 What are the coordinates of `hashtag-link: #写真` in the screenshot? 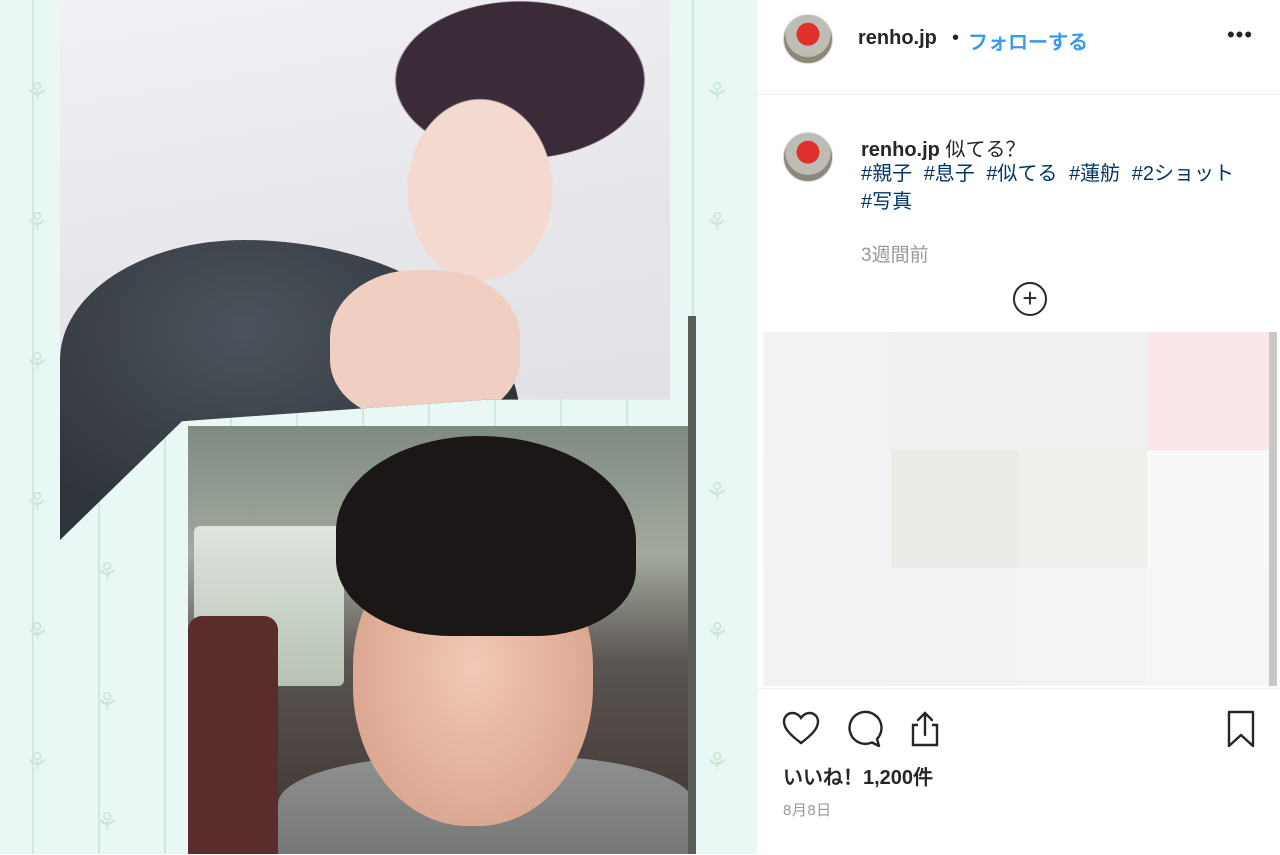 It's located at (886, 202).